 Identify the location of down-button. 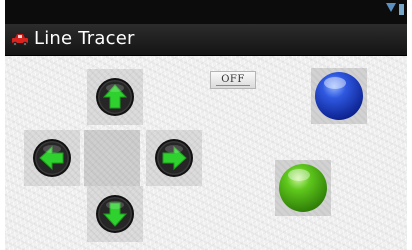
(115, 214).